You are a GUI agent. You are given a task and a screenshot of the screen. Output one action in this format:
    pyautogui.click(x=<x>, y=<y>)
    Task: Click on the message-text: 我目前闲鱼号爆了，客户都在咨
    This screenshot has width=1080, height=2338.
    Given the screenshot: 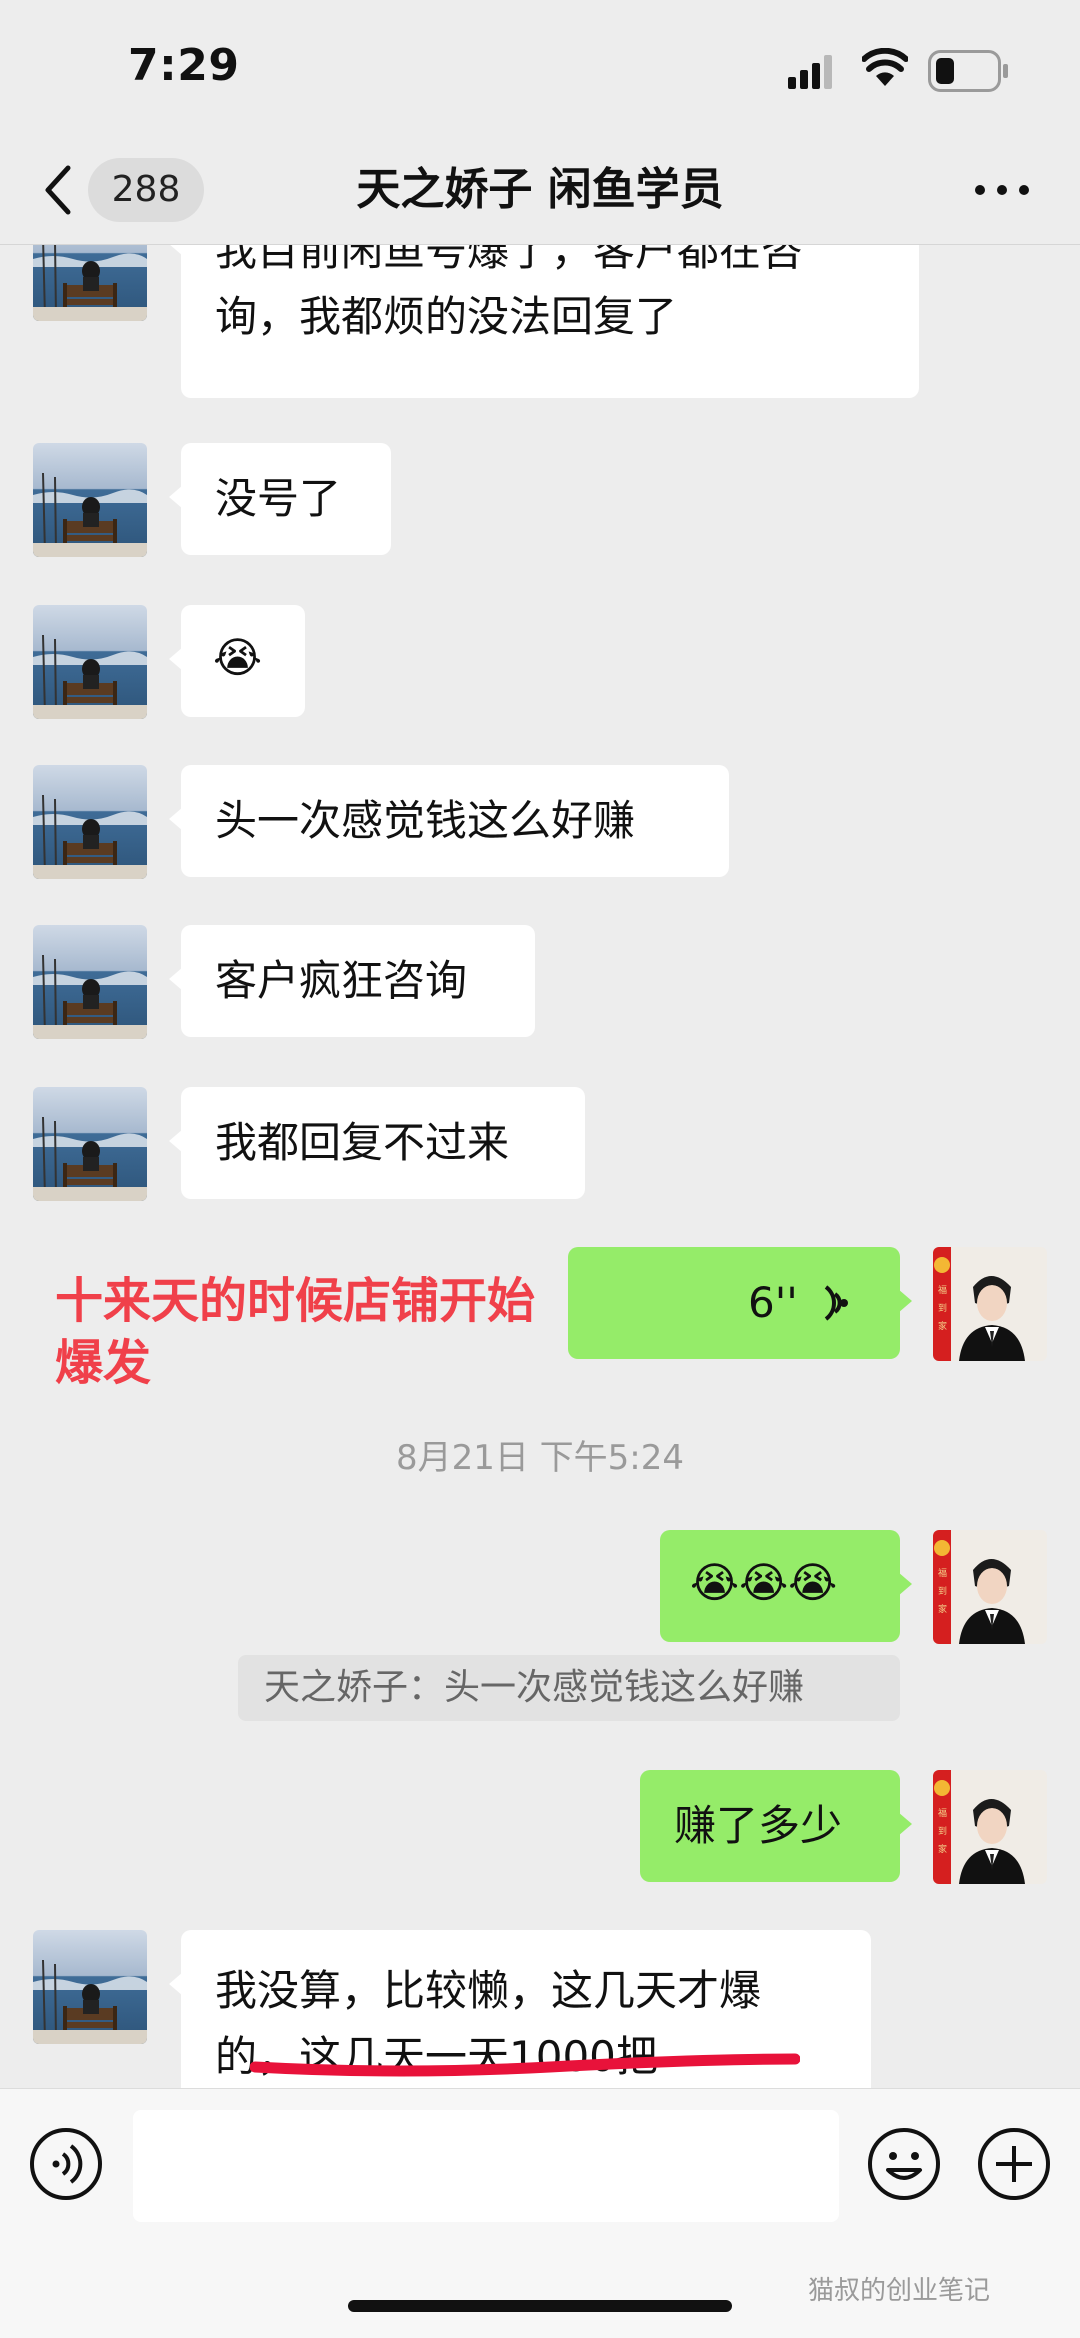 What is the action you would take?
    pyautogui.click(x=509, y=260)
    